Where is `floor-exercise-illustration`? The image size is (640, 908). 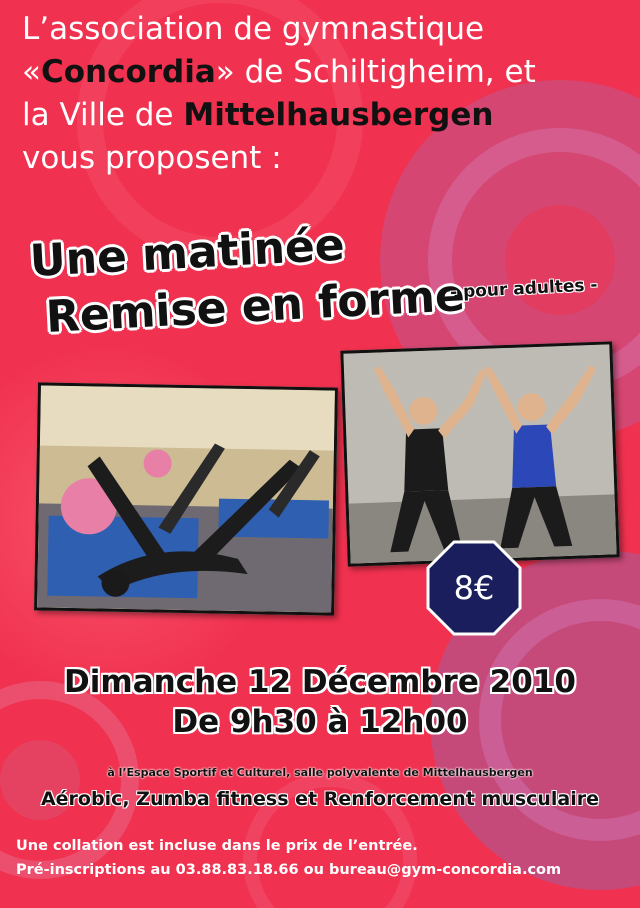
floor-exercise-illustration is located at coordinates (186, 499).